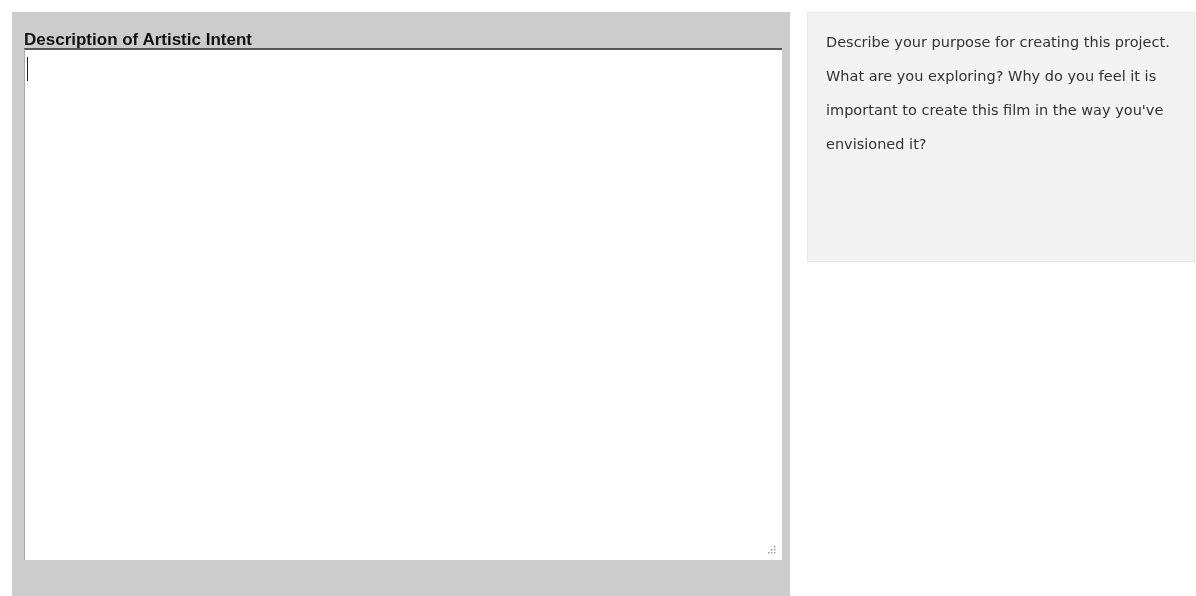 This screenshot has width=1196, height=596. I want to click on field-label: Description of Artistic Intent, so click(138, 38).